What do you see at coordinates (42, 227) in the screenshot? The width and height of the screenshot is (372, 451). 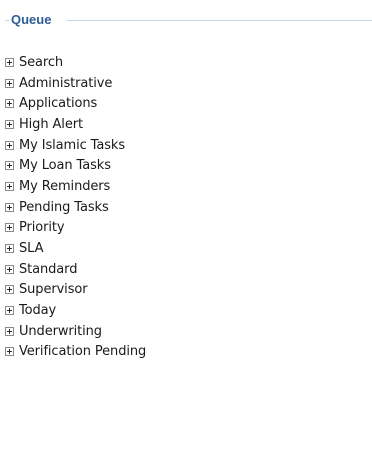 I see `tree-item-label: Priority` at bounding box center [42, 227].